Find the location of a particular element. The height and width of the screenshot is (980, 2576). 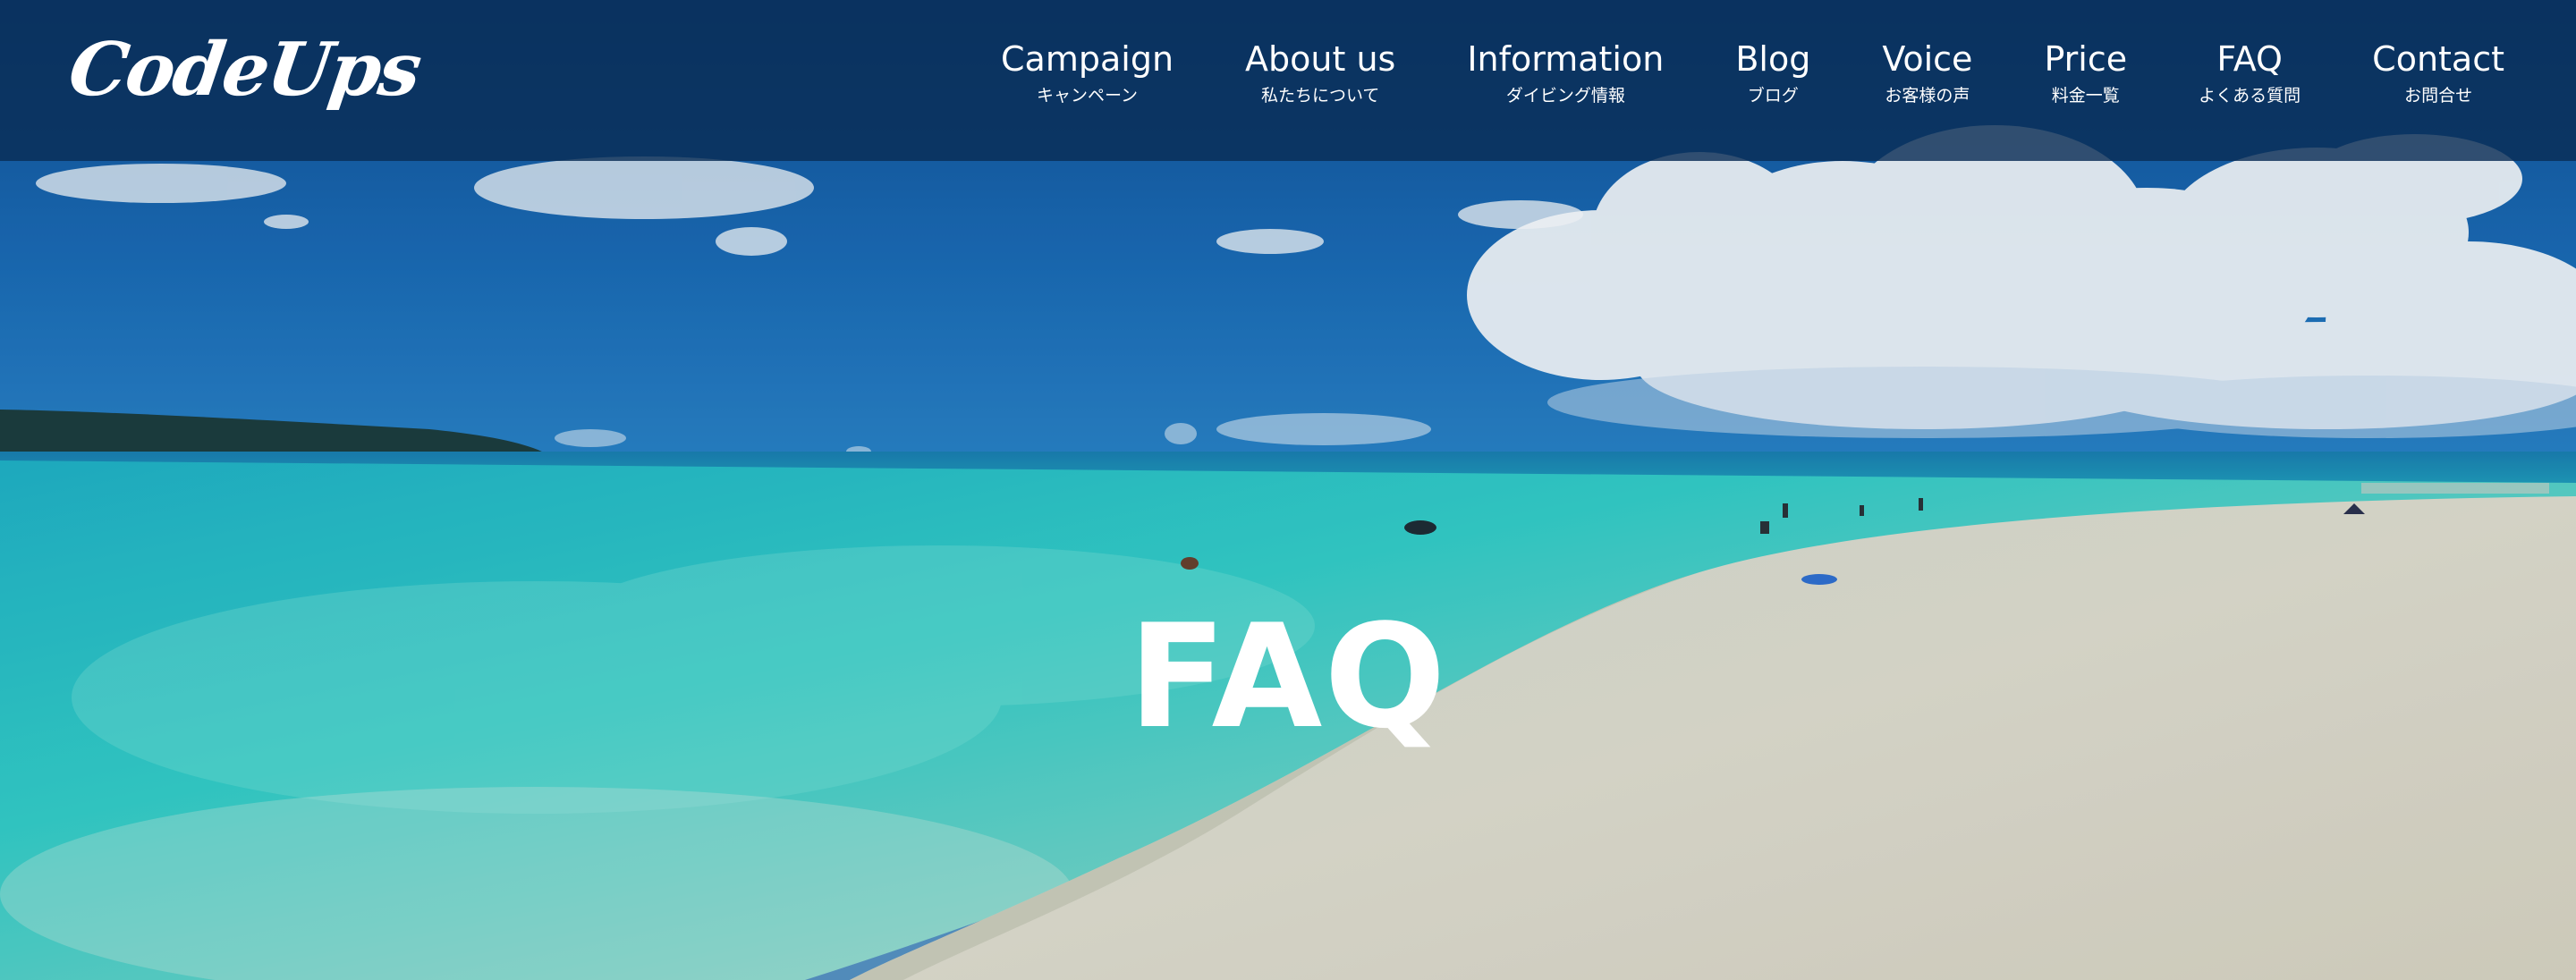

nav-item-campaign: Campaign キャンペーン is located at coordinates (1087, 72).